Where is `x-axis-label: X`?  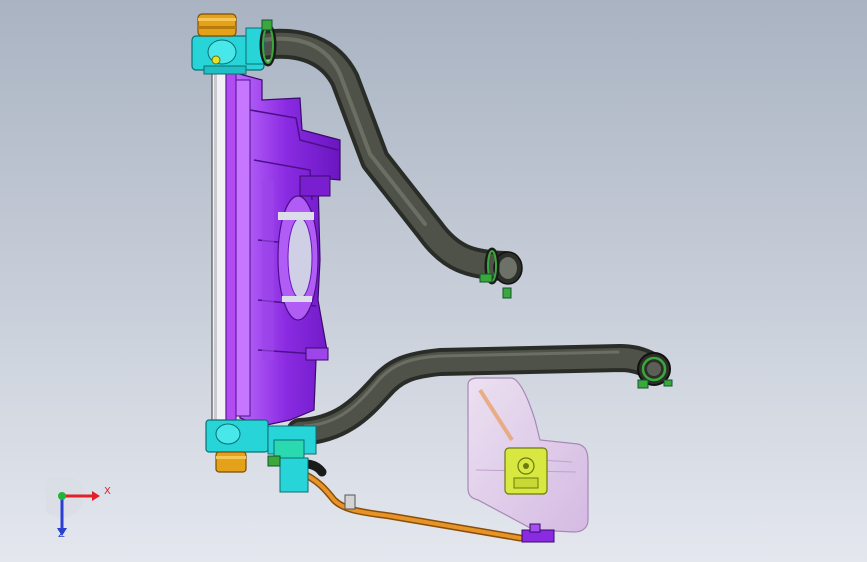 x-axis-label: X is located at coordinates (107, 491).